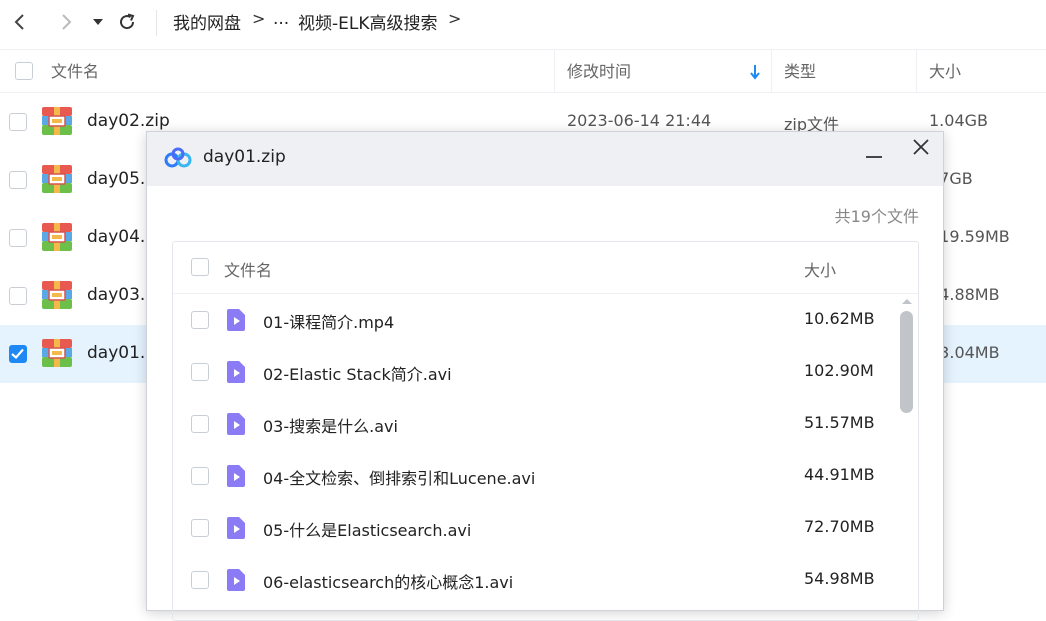 The image size is (1046, 621). I want to click on breadcrumb-current: 视频-ELK高级搜索, so click(368, 21).